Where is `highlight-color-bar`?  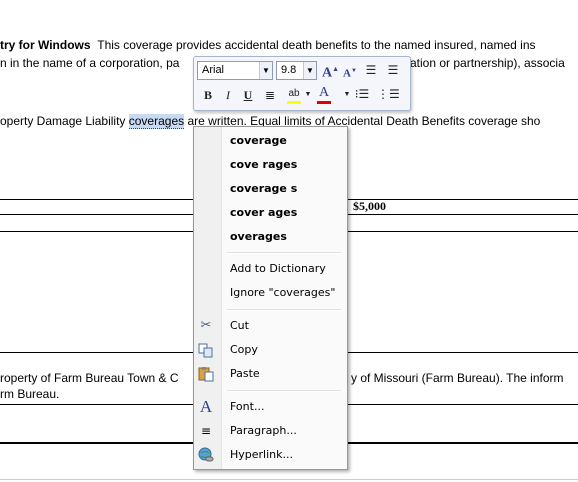 highlight-color-bar is located at coordinates (294, 102).